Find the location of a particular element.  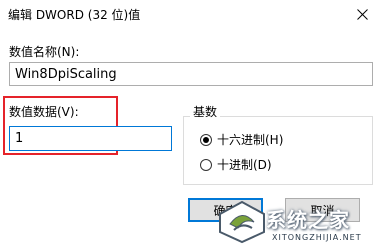

radio-dot is located at coordinates (206, 139).